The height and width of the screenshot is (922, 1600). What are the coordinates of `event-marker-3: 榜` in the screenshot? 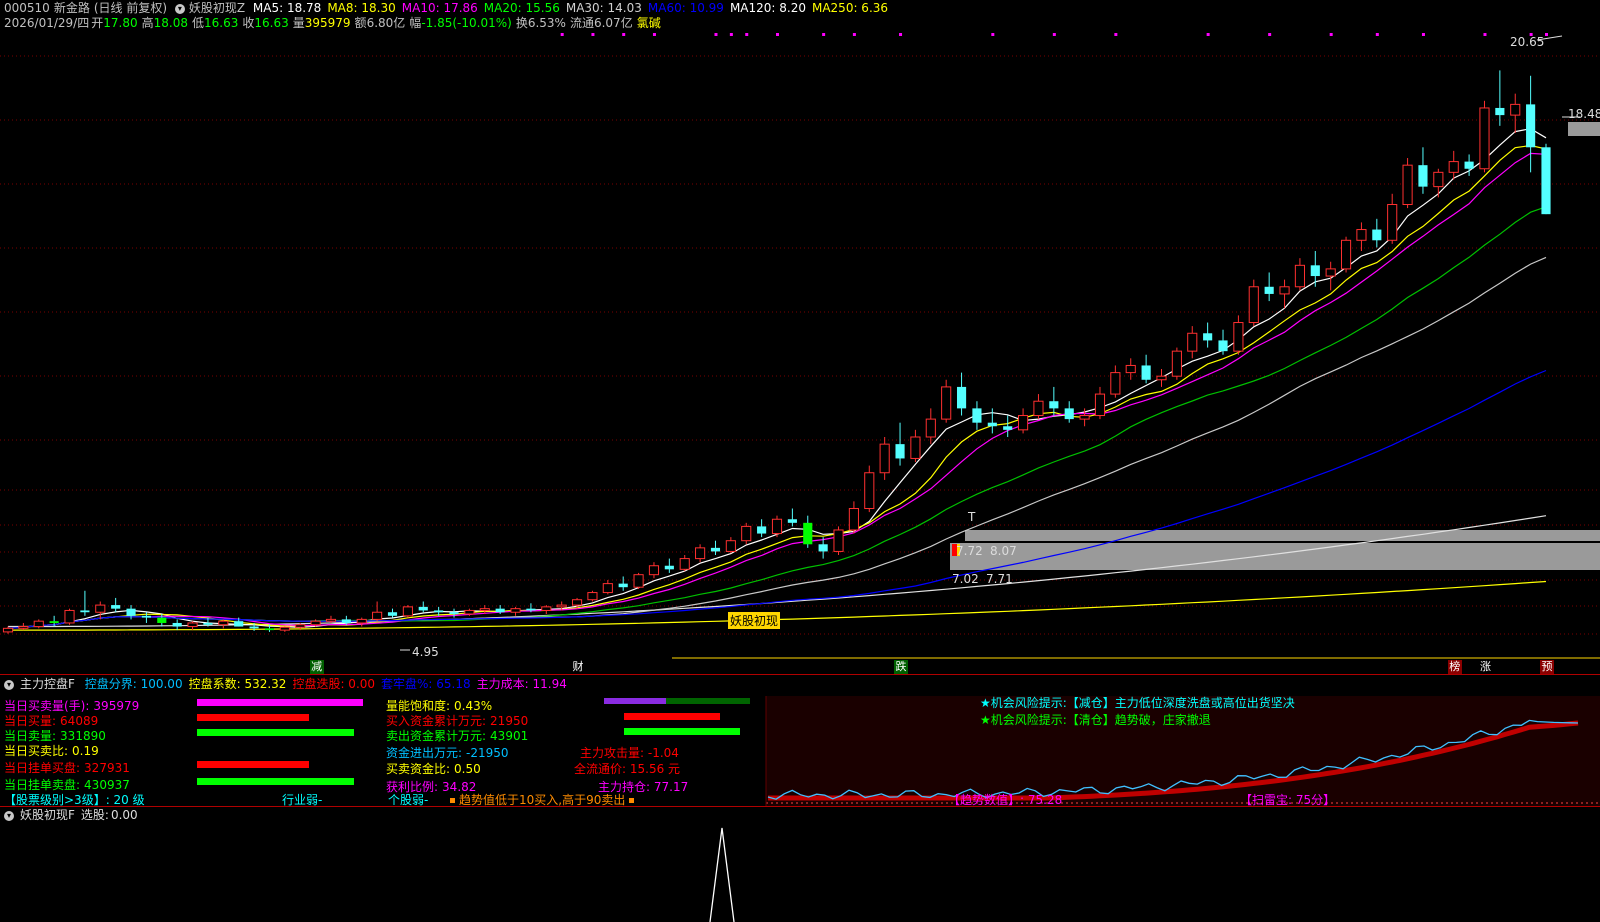 It's located at (1454, 667).